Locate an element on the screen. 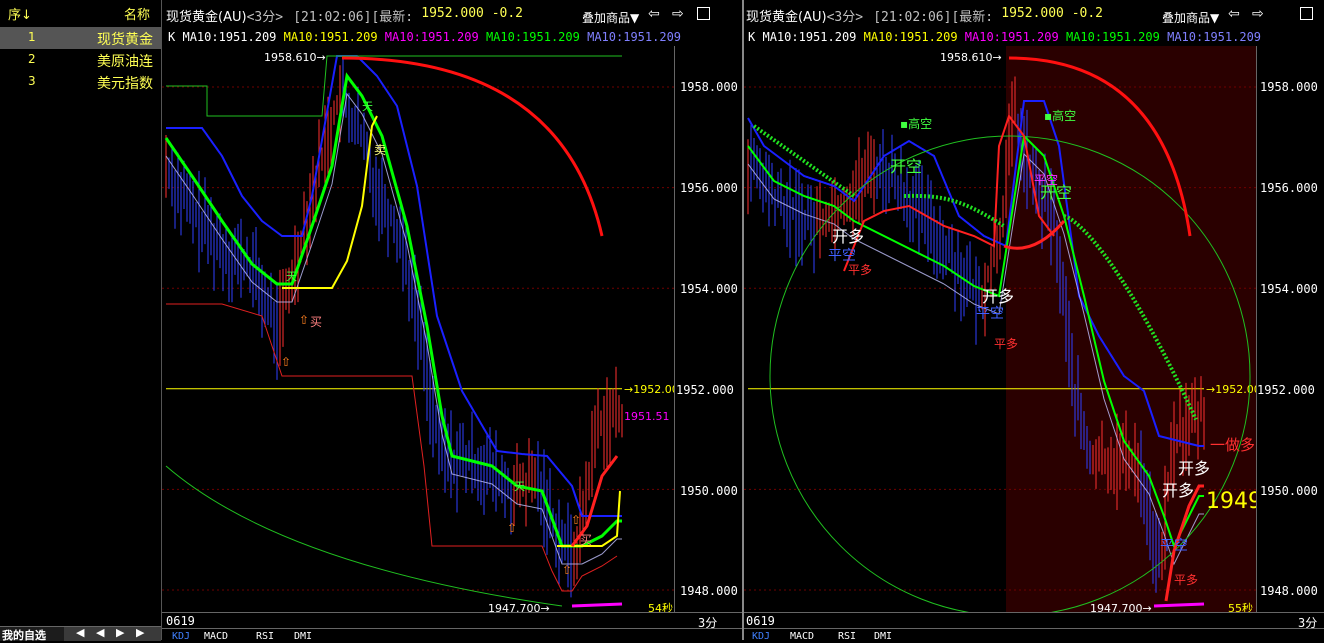 The width and height of the screenshot is (1324, 643). tab-my-watchlist: 我的自选 is located at coordinates (24, 635).